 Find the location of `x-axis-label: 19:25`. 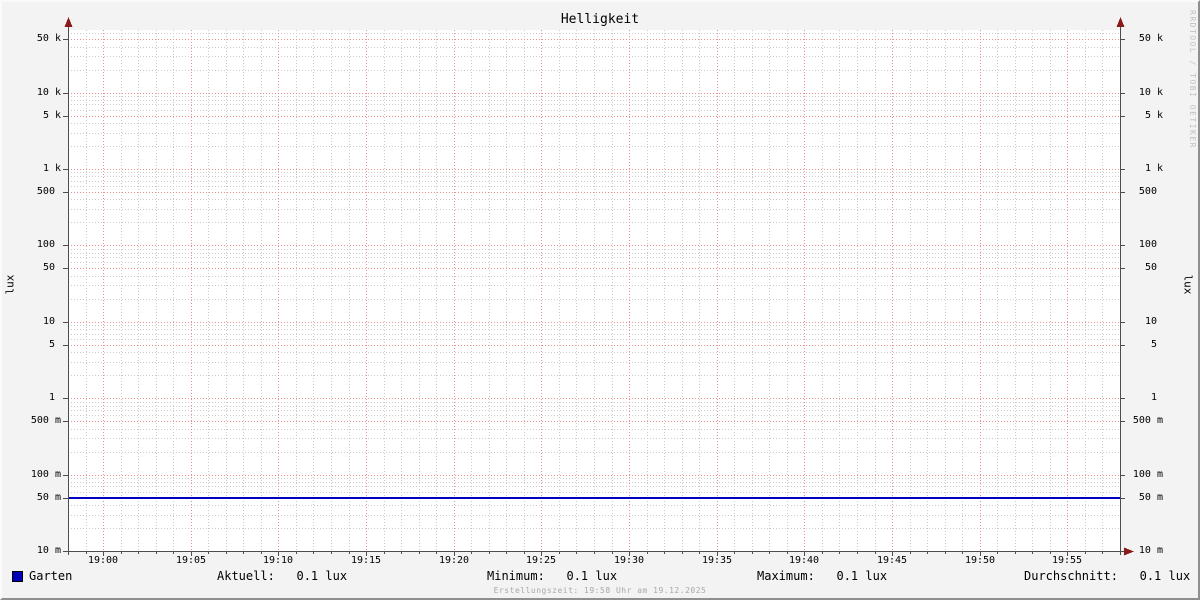

x-axis-label: 19:25 is located at coordinates (541, 560).